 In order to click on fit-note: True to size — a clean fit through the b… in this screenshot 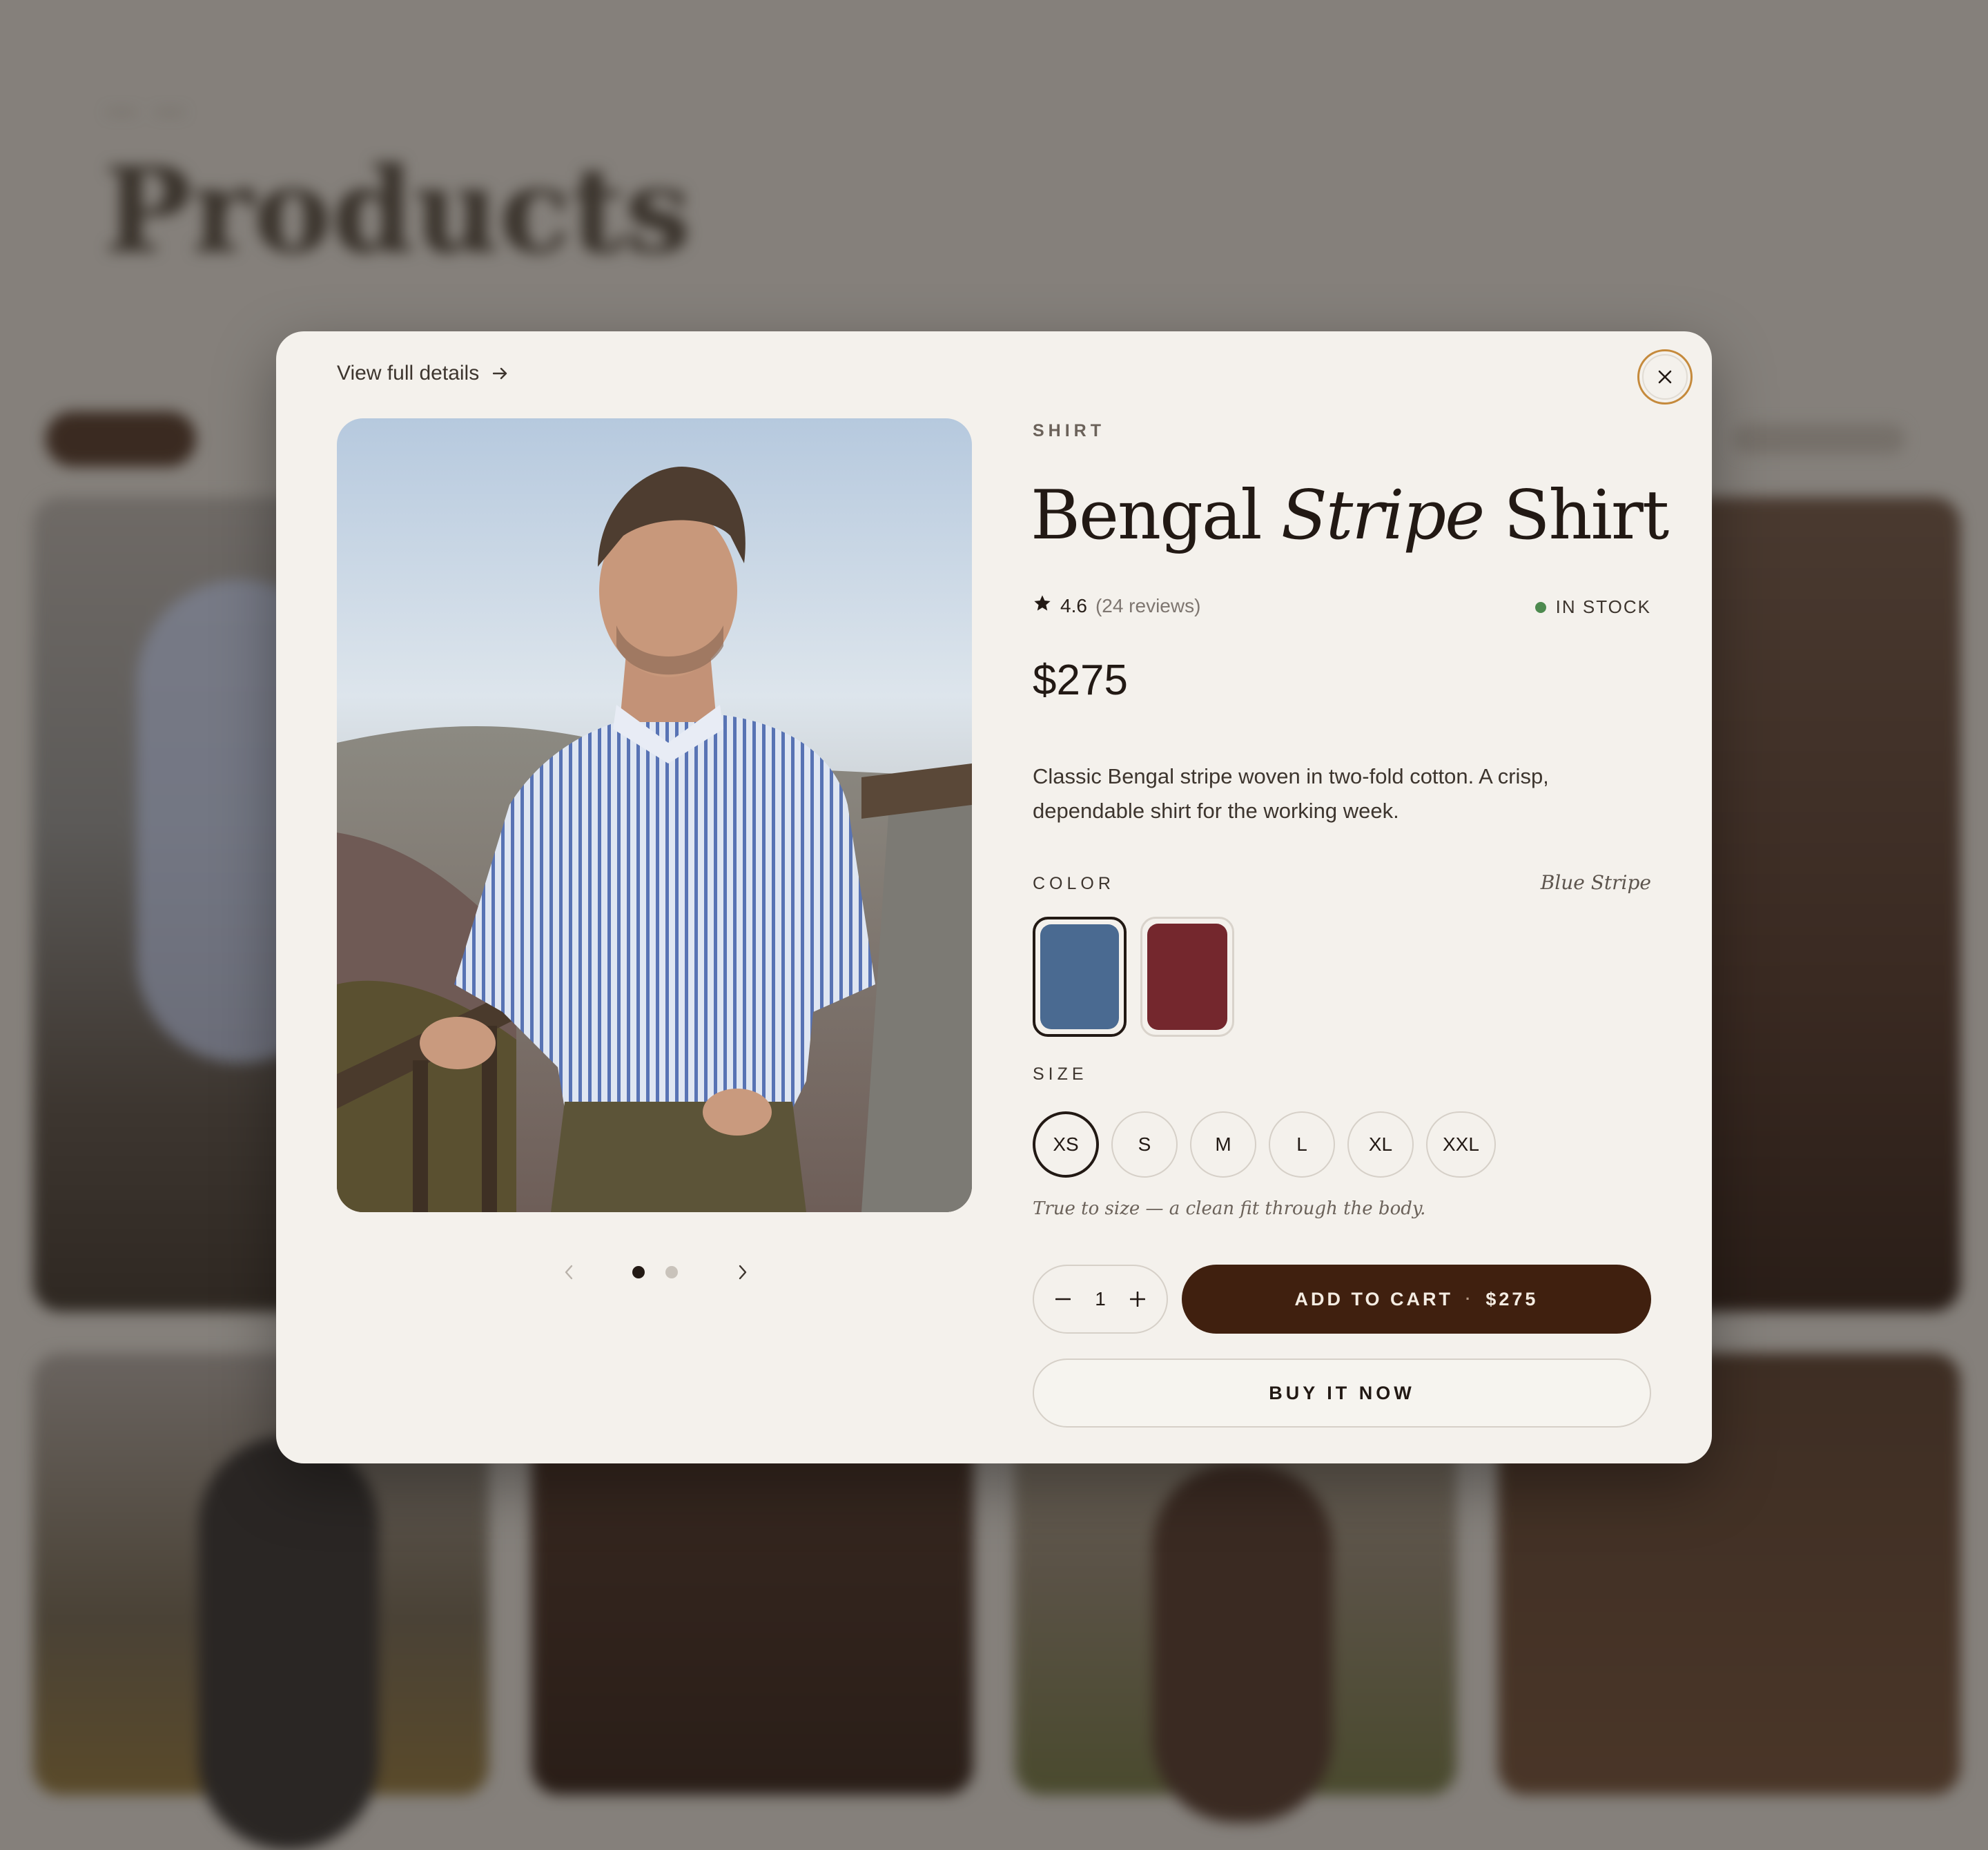, I will do `click(1229, 1209)`.